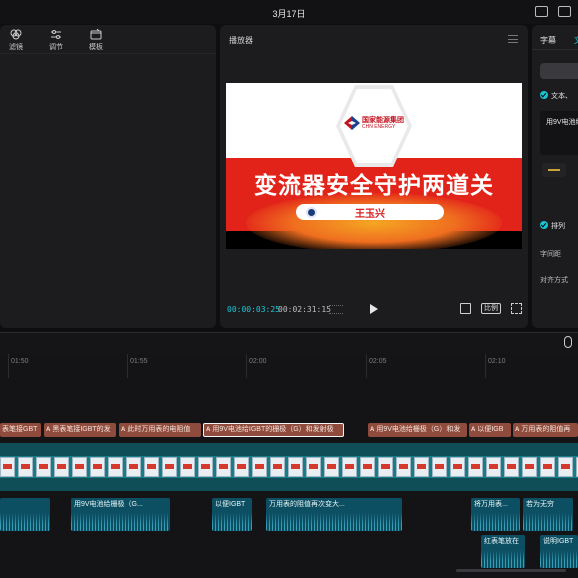  What do you see at coordinates (374, 186) in the screenshot?
I see `video-headline: 变流器安全守护两道关` at bounding box center [374, 186].